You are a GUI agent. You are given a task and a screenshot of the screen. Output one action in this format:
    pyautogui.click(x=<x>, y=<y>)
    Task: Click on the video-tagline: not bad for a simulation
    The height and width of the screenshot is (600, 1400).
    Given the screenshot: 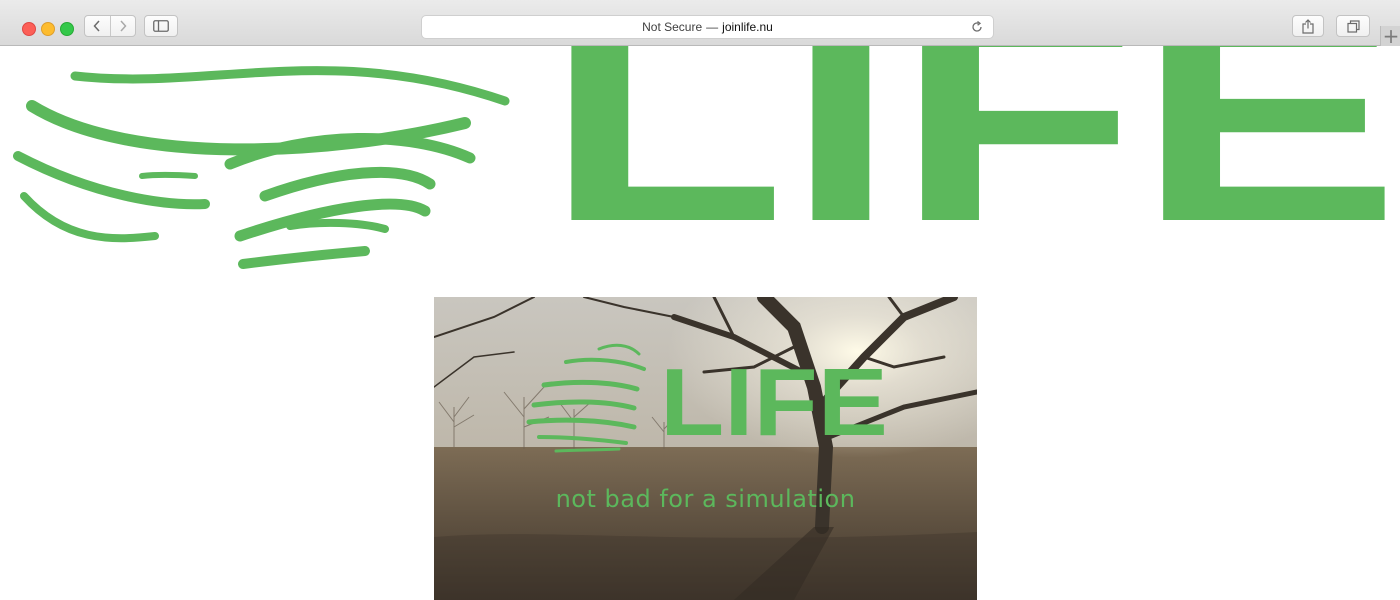 What is the action you would take?
    pyautogui.click(x=705, y=499)
    